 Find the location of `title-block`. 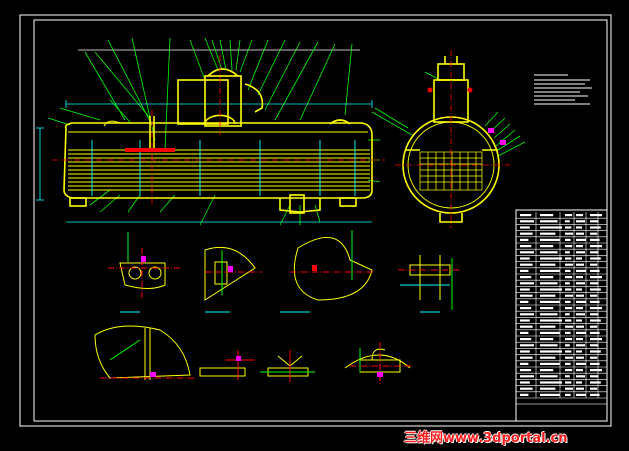

title-block is located at coordinates (561, 412).